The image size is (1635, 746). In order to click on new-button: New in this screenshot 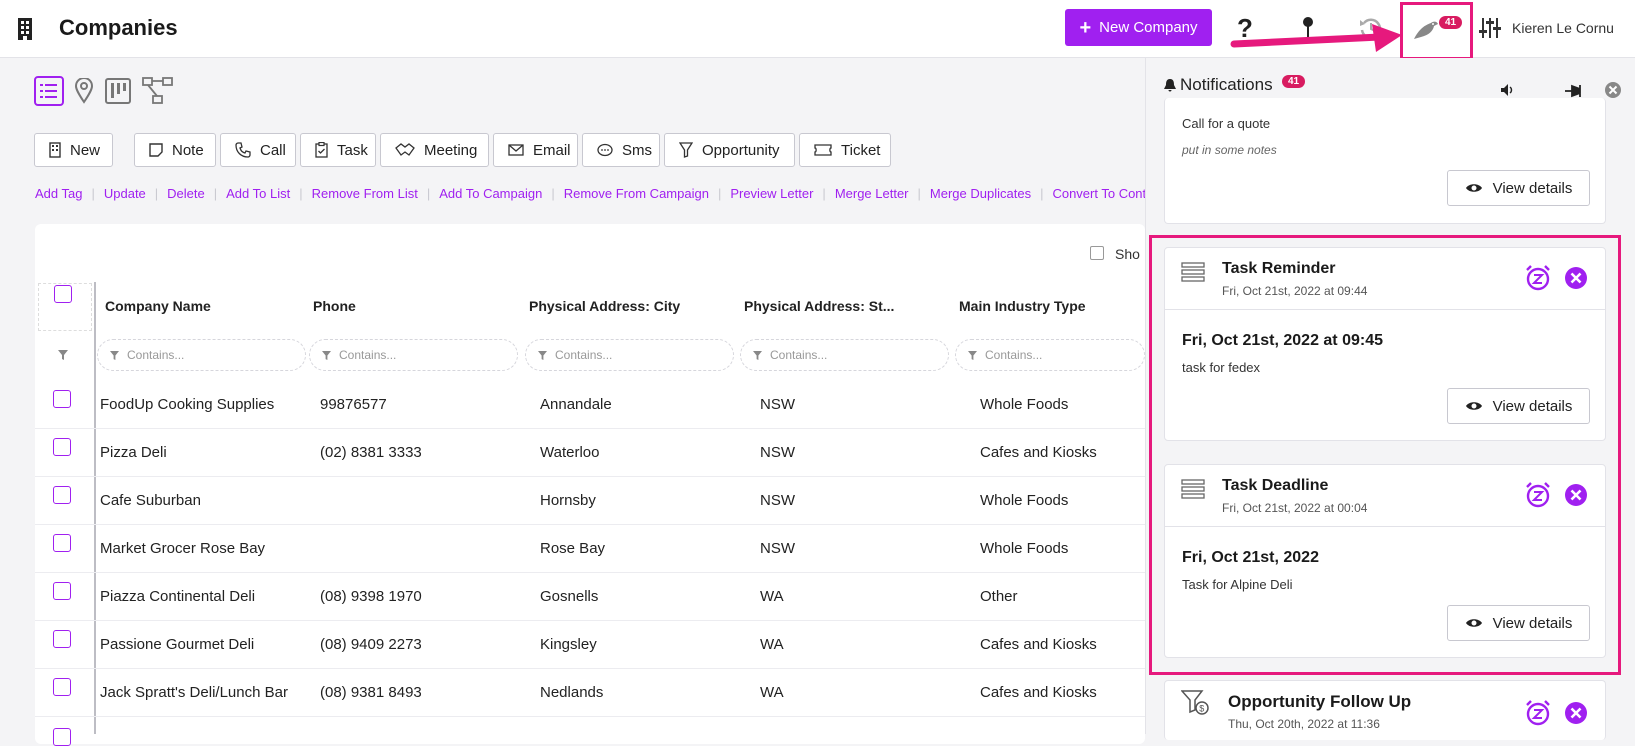, I will do `click(73, 150)`.